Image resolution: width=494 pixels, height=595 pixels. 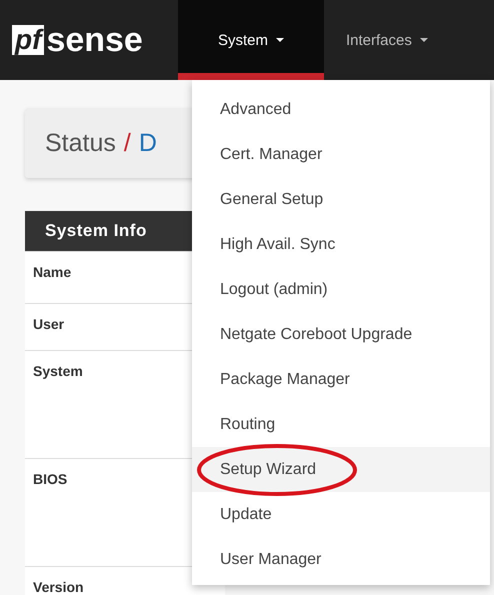 I want to click on menu-item: Advanced, so click(x=341, y=109).